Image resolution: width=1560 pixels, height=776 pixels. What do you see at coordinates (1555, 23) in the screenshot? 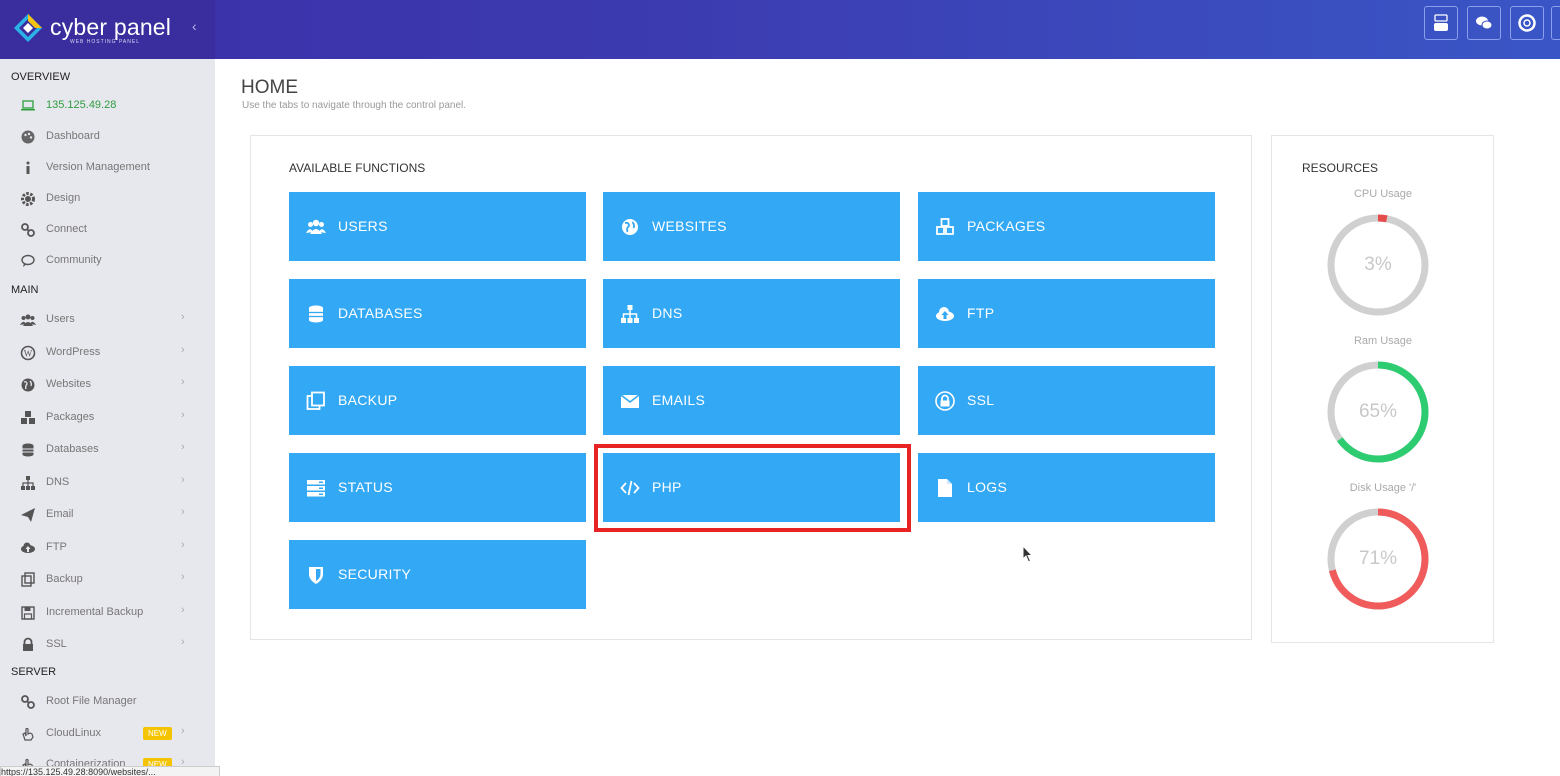
I see `more-button` at bounding box center [1555, 23].